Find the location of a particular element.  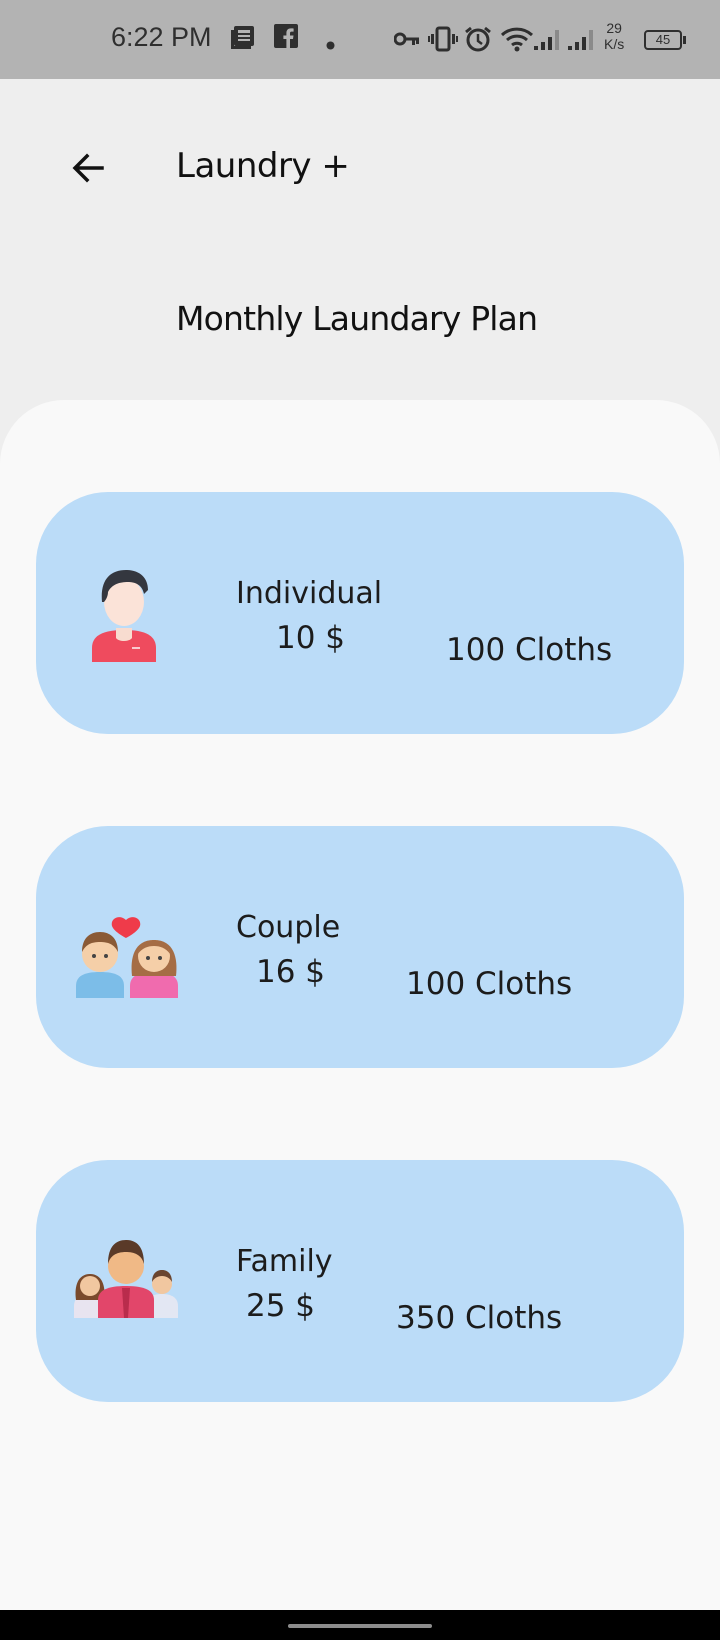

vibrate-icon is located at coordinates (443, 41).